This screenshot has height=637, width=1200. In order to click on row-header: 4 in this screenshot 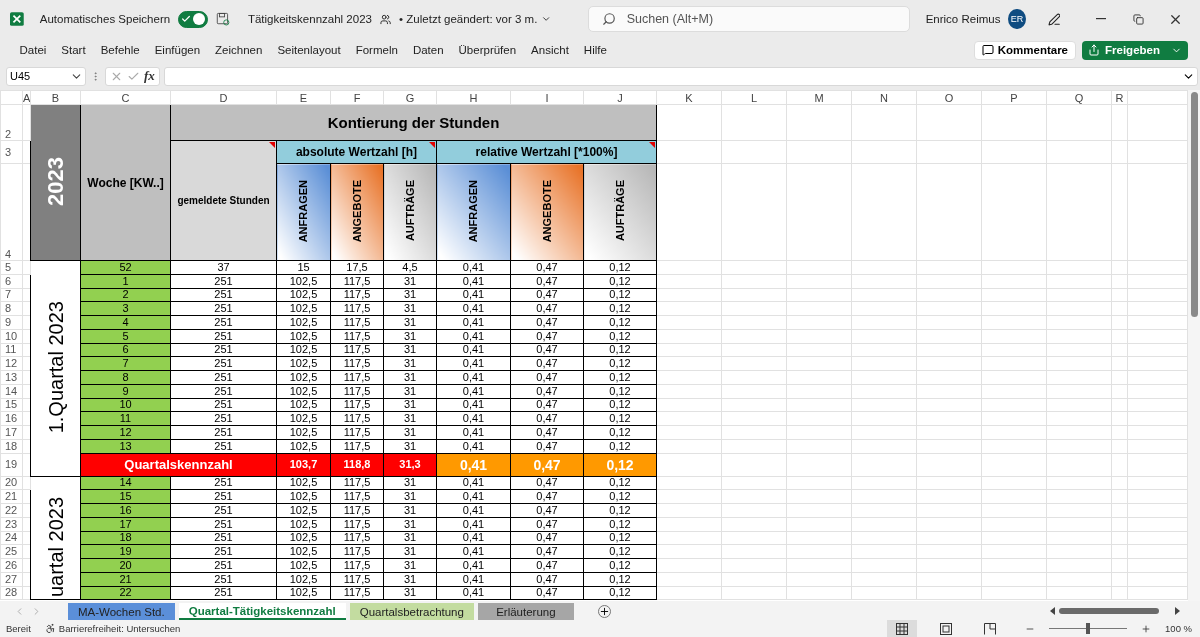, I will do `click(11, 212)`.